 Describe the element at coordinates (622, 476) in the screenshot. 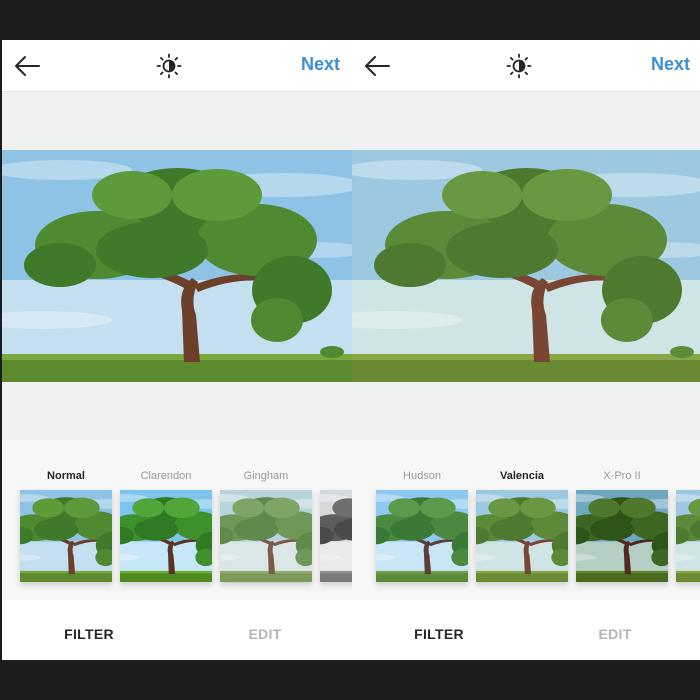

I see `filter-label: X-Pro II` at that location.